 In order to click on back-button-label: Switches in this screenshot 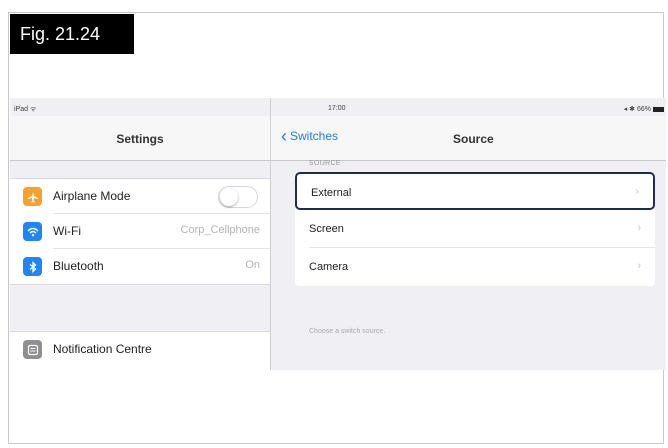, I will do `click(314, 136)`.